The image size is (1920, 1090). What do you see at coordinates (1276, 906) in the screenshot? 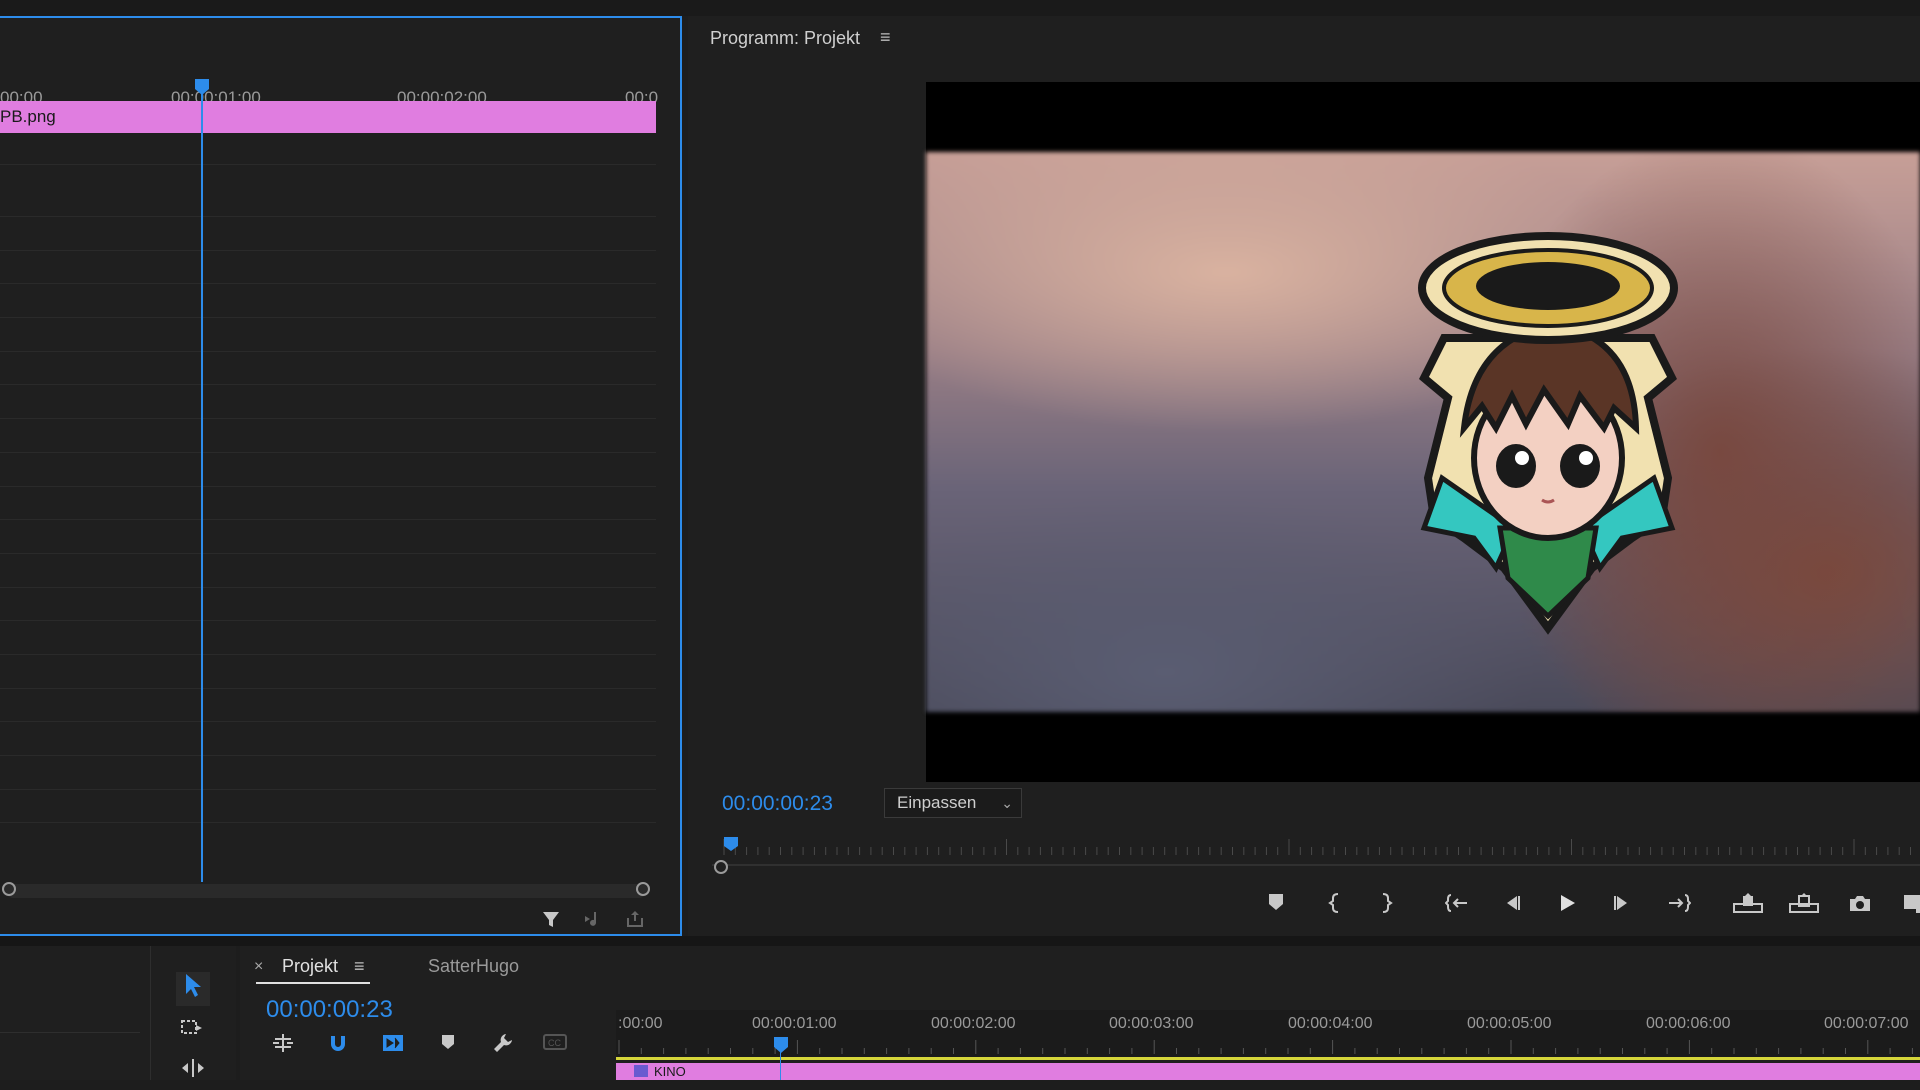
I see `add-marker-button` at bounding box center [1276, 906].